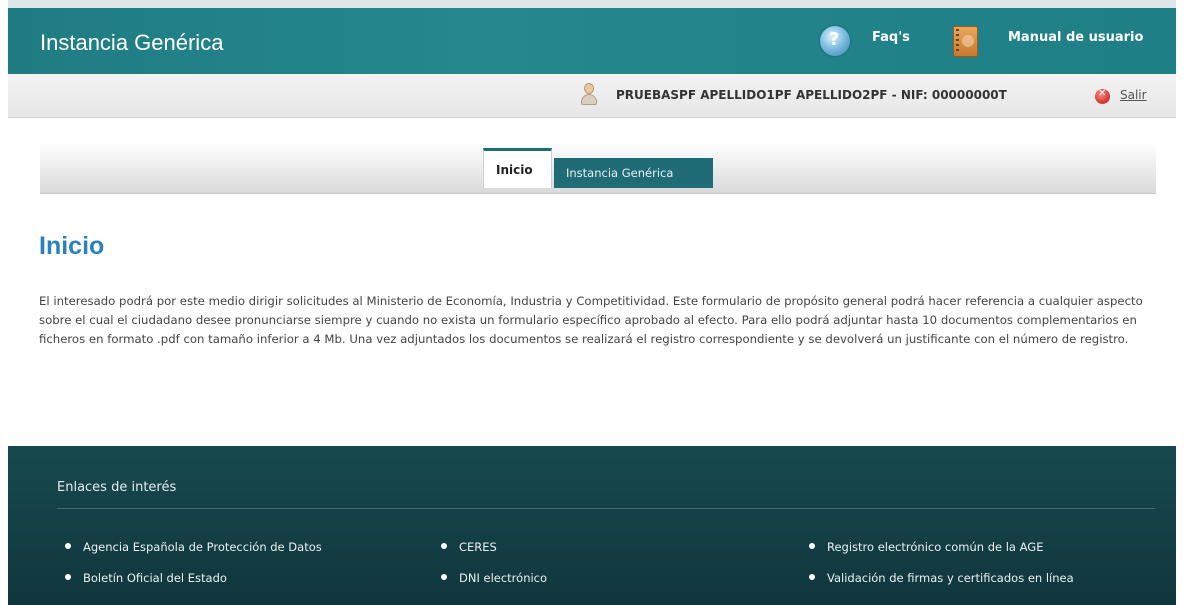  I want to click on footer-link-ceres: CERES, so click(469, 547).